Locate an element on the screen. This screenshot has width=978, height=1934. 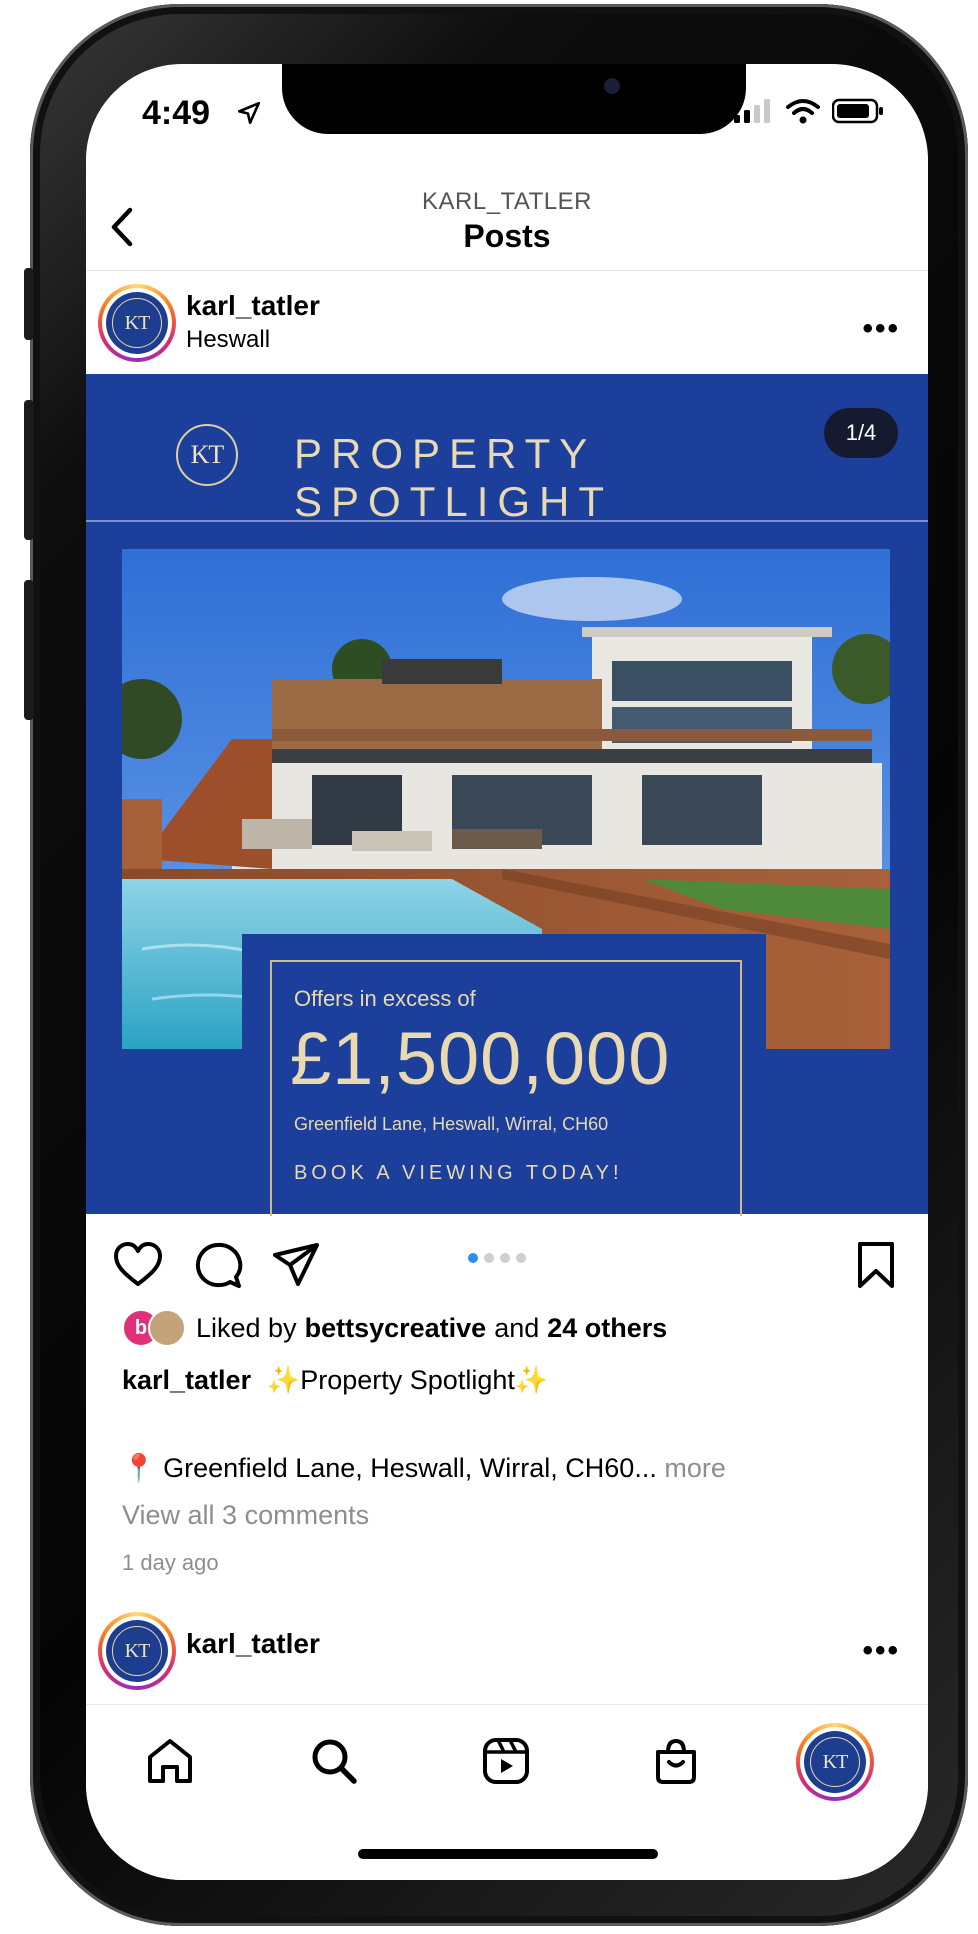
side-button-volume-down is located at coordinates (29, 650).